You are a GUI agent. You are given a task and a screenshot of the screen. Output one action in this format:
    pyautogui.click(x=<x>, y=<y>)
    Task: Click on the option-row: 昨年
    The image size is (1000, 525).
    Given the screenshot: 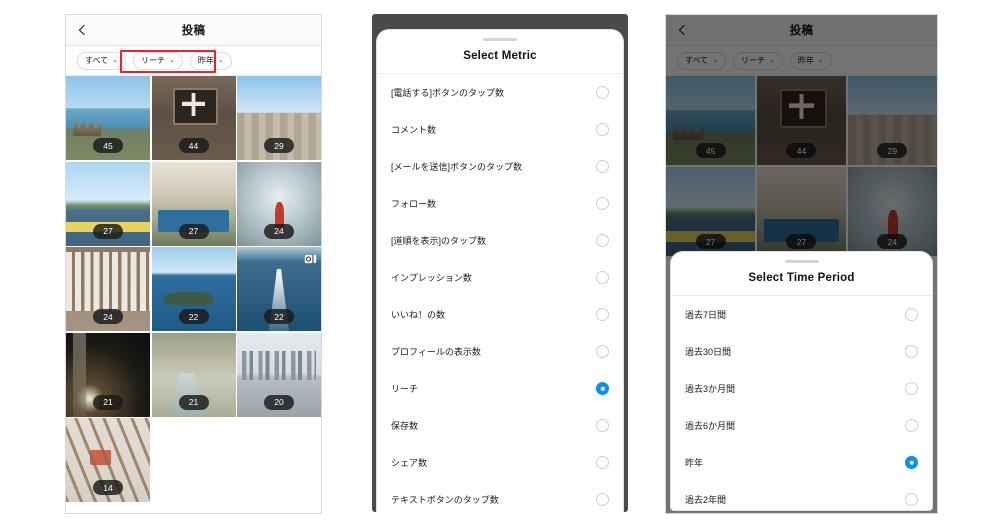 What is the action you would take?
    pyautogui.click(x=801, y=462)
    